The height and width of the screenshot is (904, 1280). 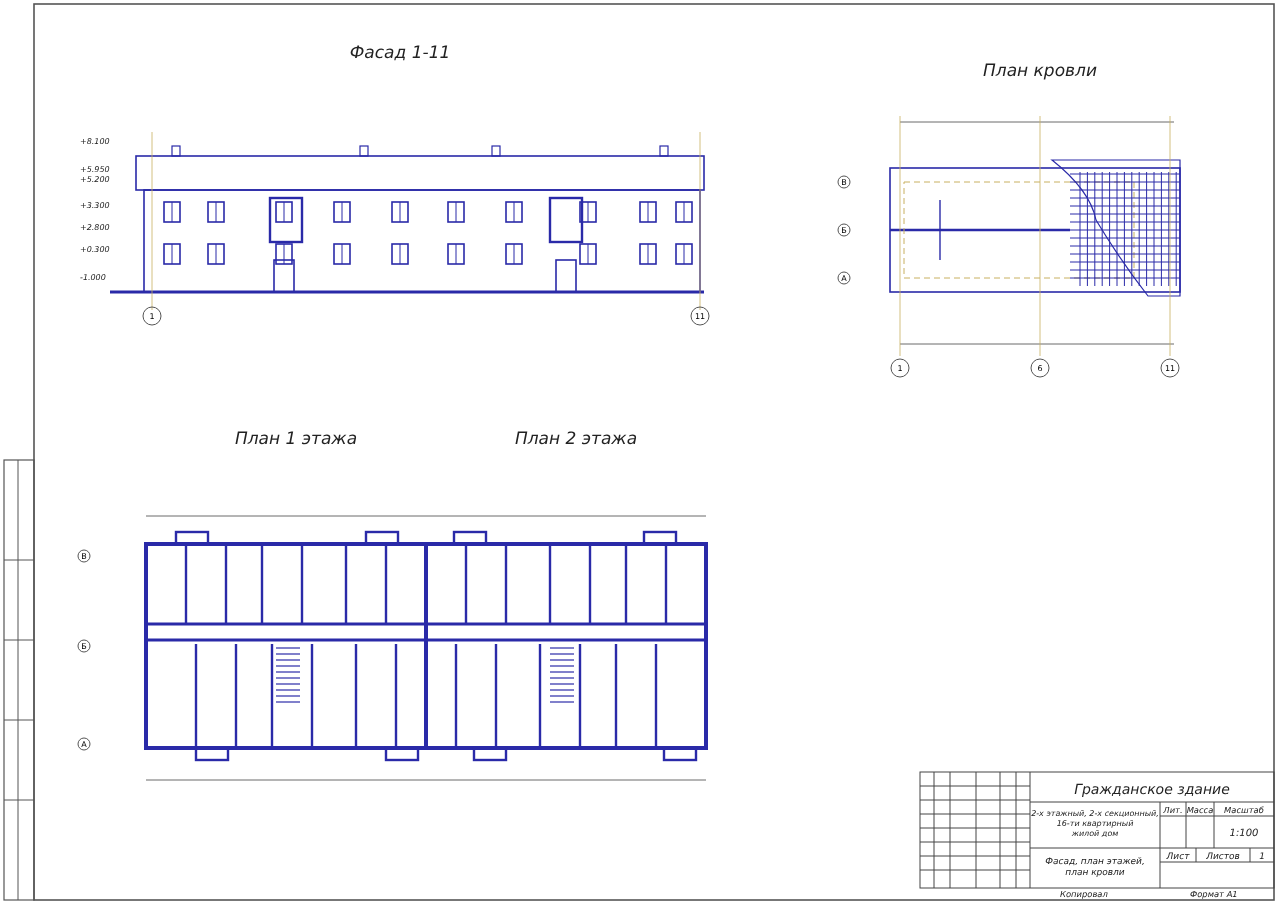 What do you see at coordinates (576, 440) in the screenshot?
I see `drawing-title: План 2 этажа` at bounding box center [576, 440].